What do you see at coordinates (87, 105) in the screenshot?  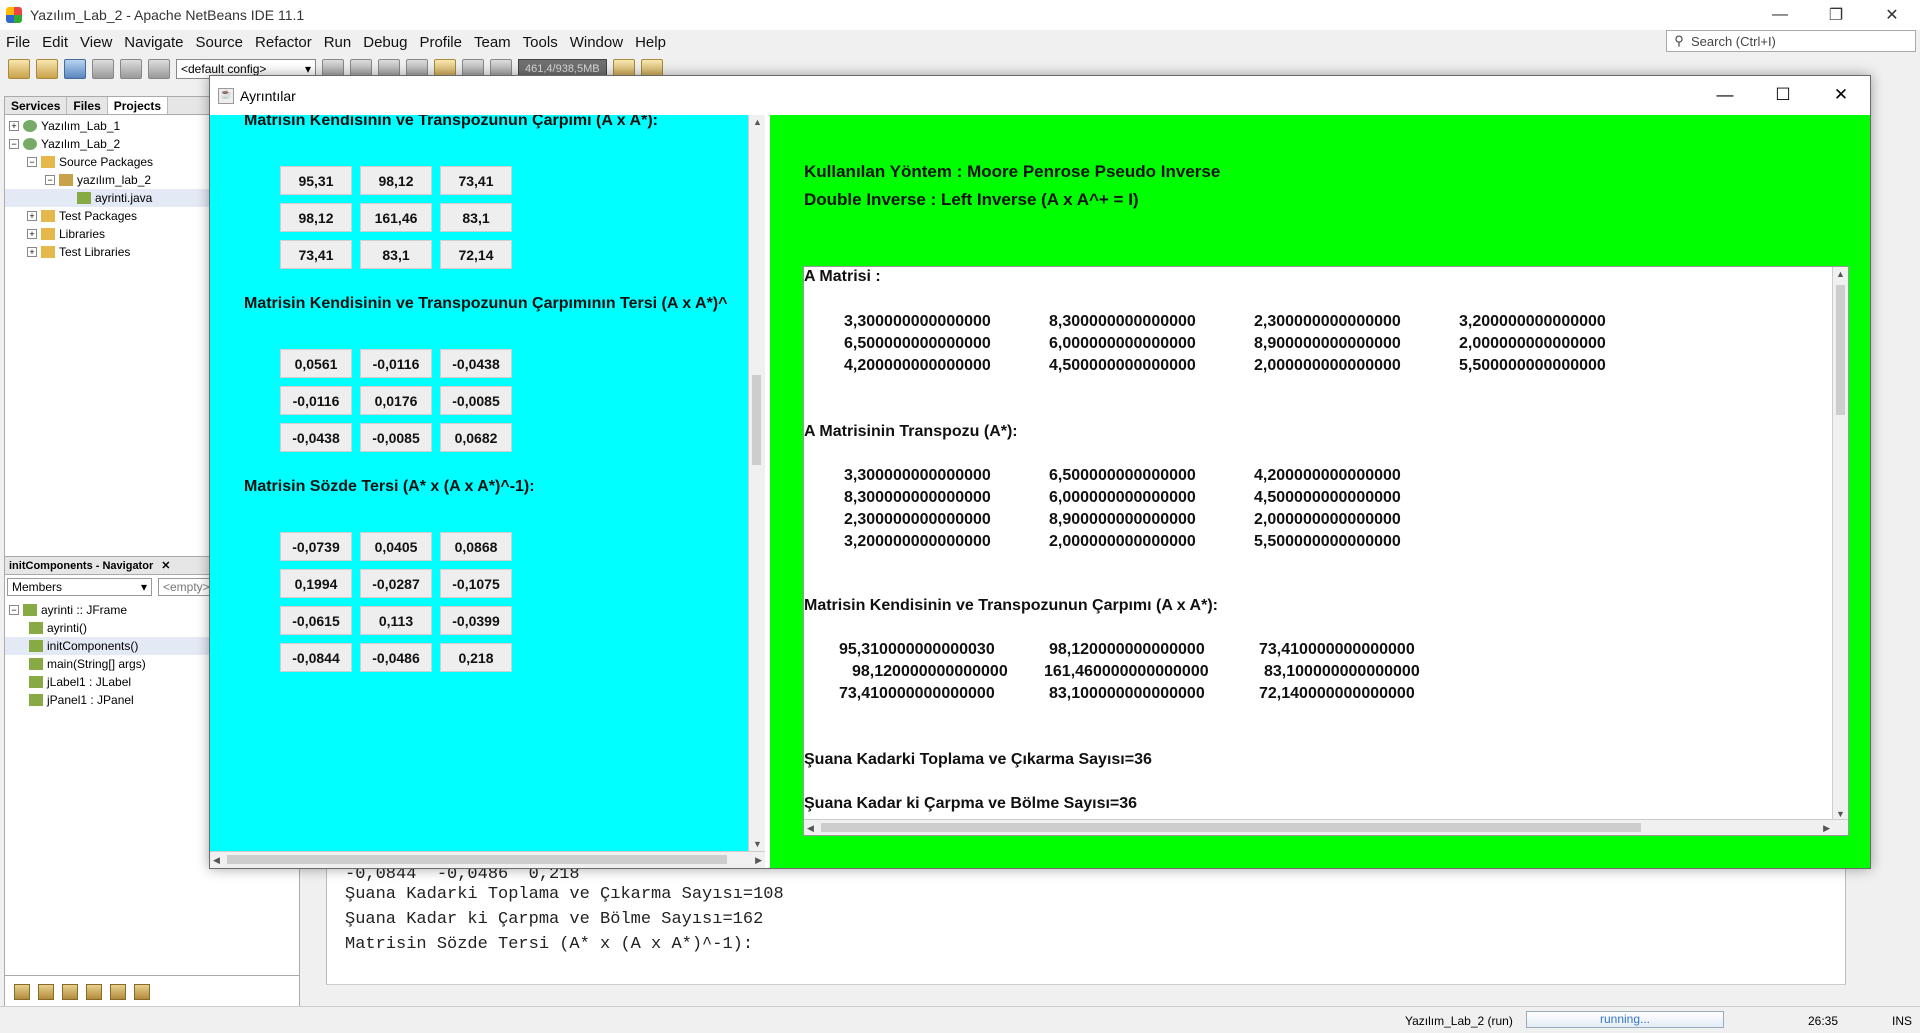 I see `tab-files: Files` at bounding box center [87, 105].